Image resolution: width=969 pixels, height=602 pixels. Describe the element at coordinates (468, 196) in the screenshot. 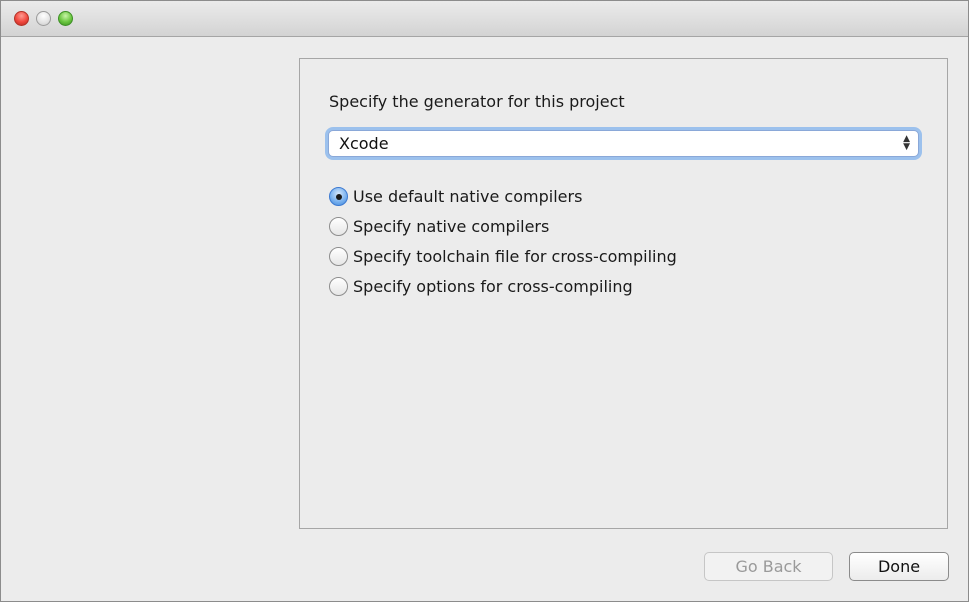

I see `radio-label: Use default native compilers` at that location.